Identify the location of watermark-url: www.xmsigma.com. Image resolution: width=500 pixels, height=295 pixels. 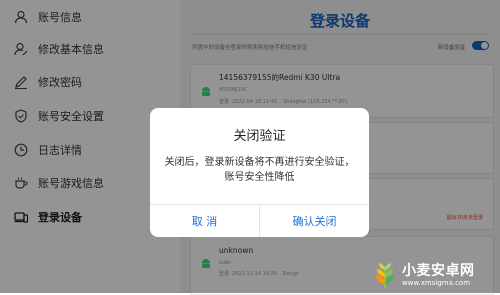
(436, 282).